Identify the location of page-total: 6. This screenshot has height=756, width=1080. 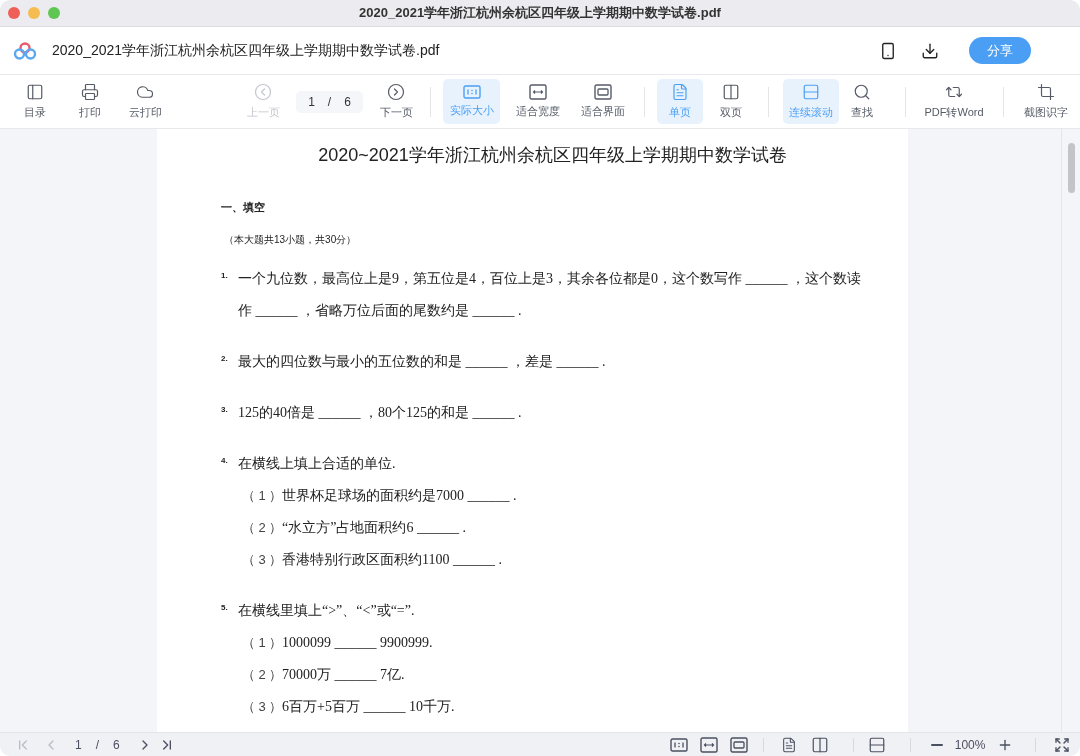
(116, 744).